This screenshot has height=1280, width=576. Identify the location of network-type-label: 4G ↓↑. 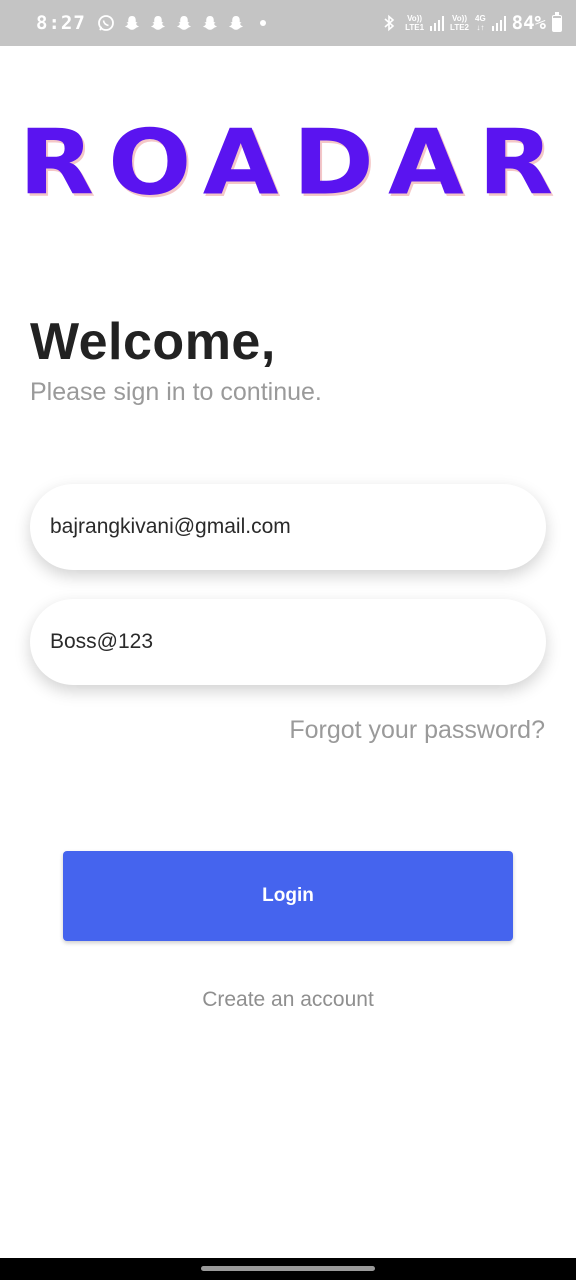
(480, 23).